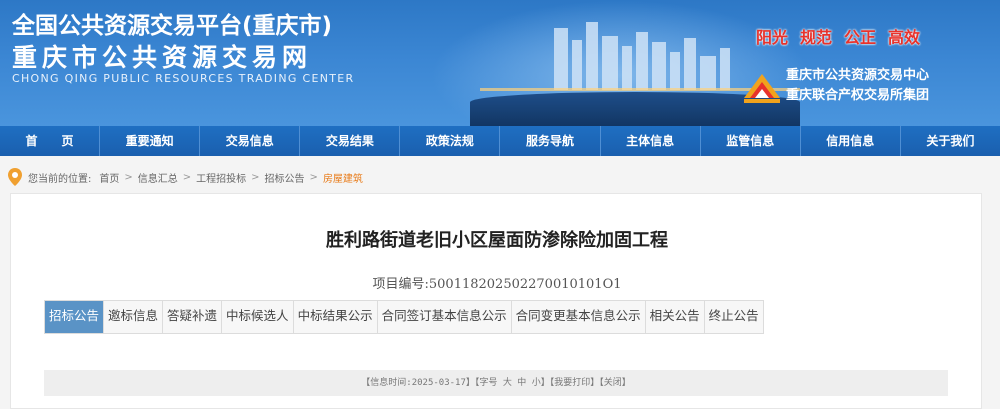  I want to click on breadcrumb: 您当前的位置: 首页 > 信息汇总 > 工程招投标 > 招标公告 > 房屋建筑, so click(185, 177).